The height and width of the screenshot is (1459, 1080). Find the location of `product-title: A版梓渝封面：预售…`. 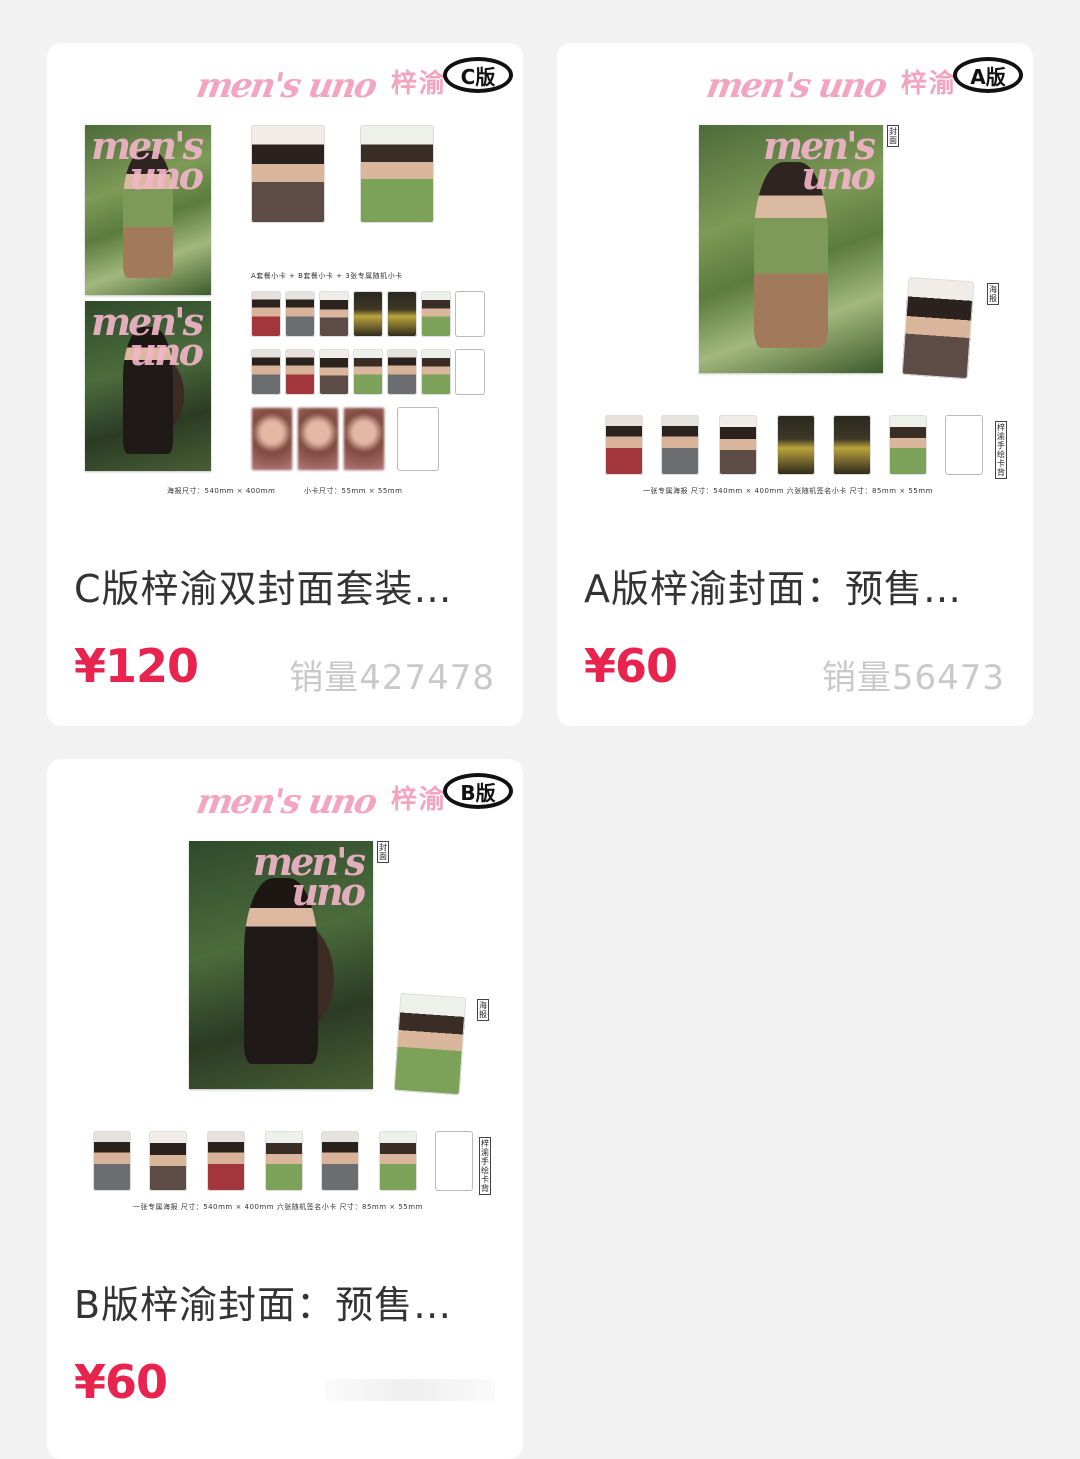

product-title: A版梓渝封面：预售… is located at coordinates (773, 585).